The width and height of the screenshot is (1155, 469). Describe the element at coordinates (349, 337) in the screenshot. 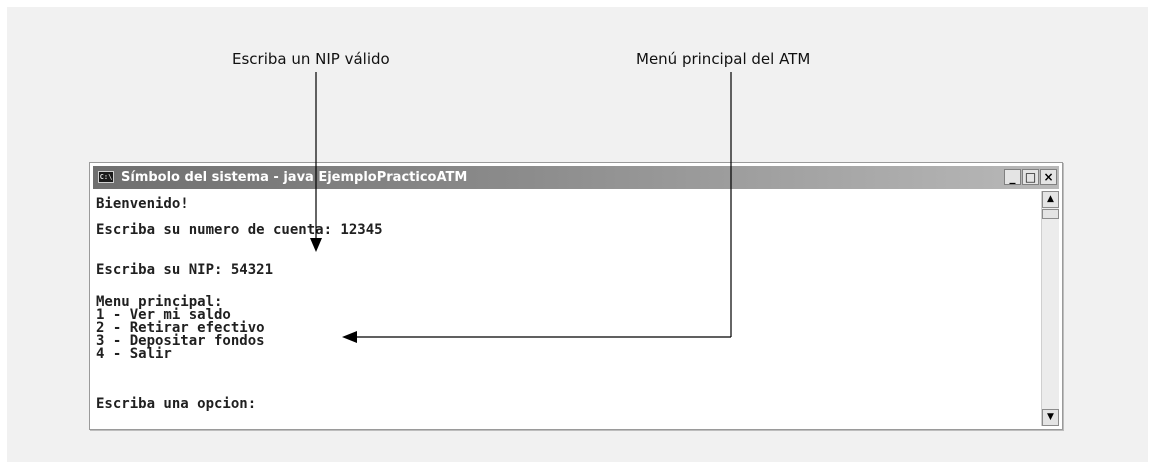

I see `menu-arrowhead-icon` at that location.